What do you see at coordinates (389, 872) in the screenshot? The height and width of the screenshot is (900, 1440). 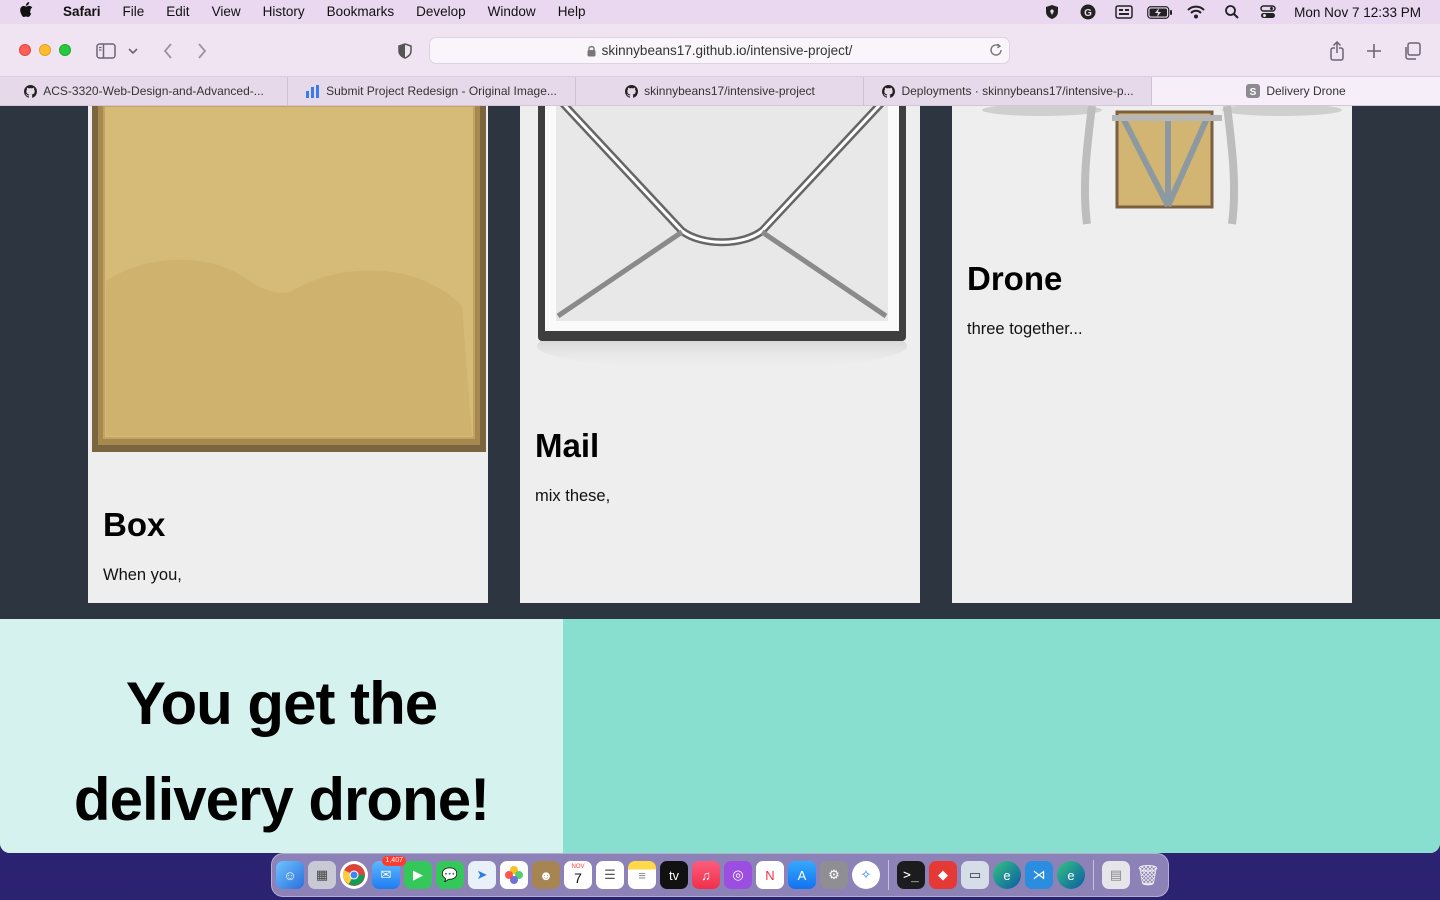 I see `mail-app-icon: ✉ 1,407` at bounding box center [389, 872].